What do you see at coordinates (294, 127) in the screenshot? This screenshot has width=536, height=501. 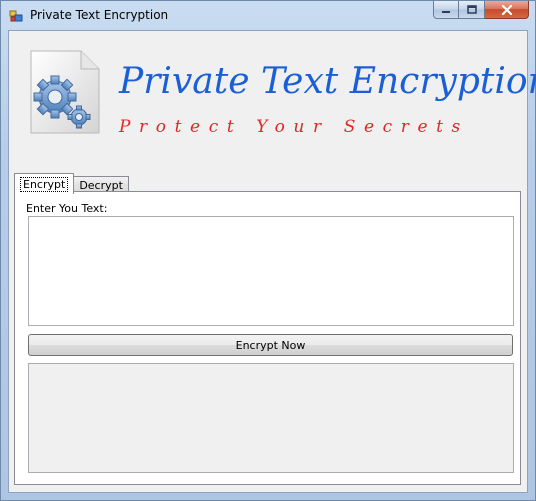 I see `banner-subtitle: Protect Your Secrets` at bounding box center [294, 127].